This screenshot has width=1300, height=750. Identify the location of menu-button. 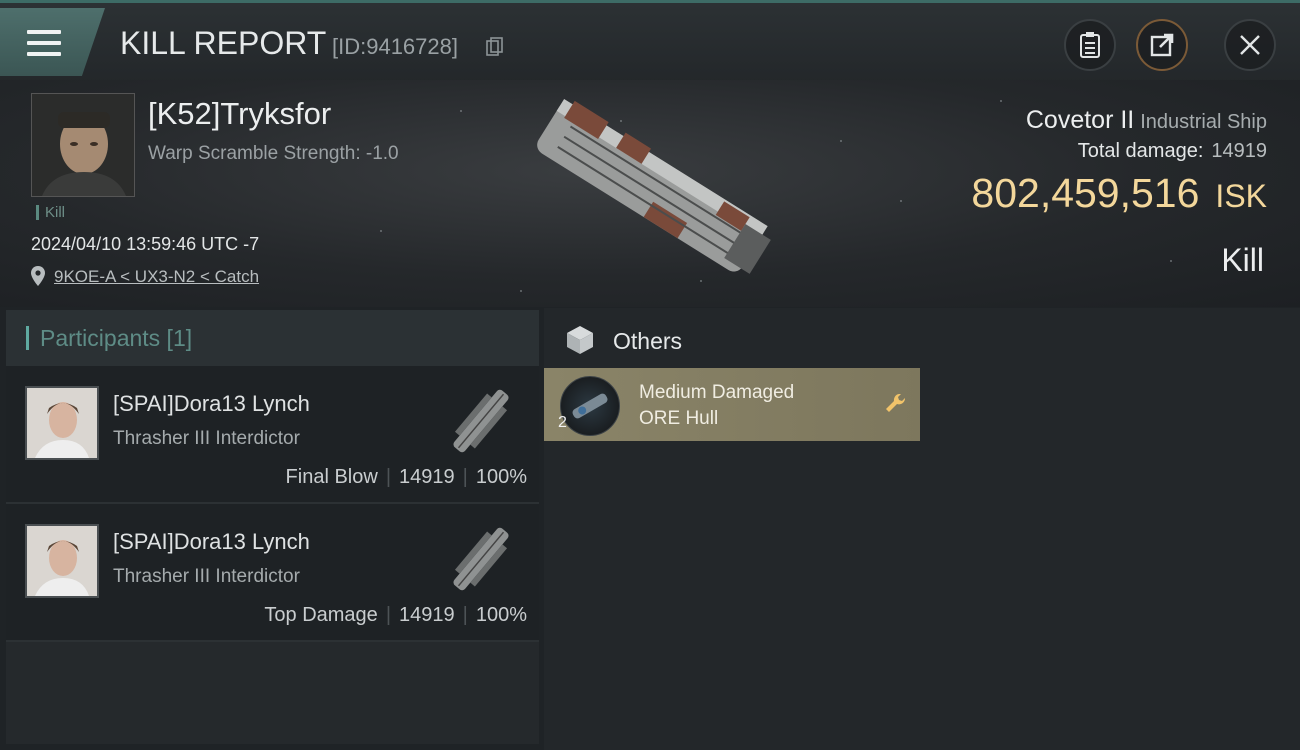
(52, 42).